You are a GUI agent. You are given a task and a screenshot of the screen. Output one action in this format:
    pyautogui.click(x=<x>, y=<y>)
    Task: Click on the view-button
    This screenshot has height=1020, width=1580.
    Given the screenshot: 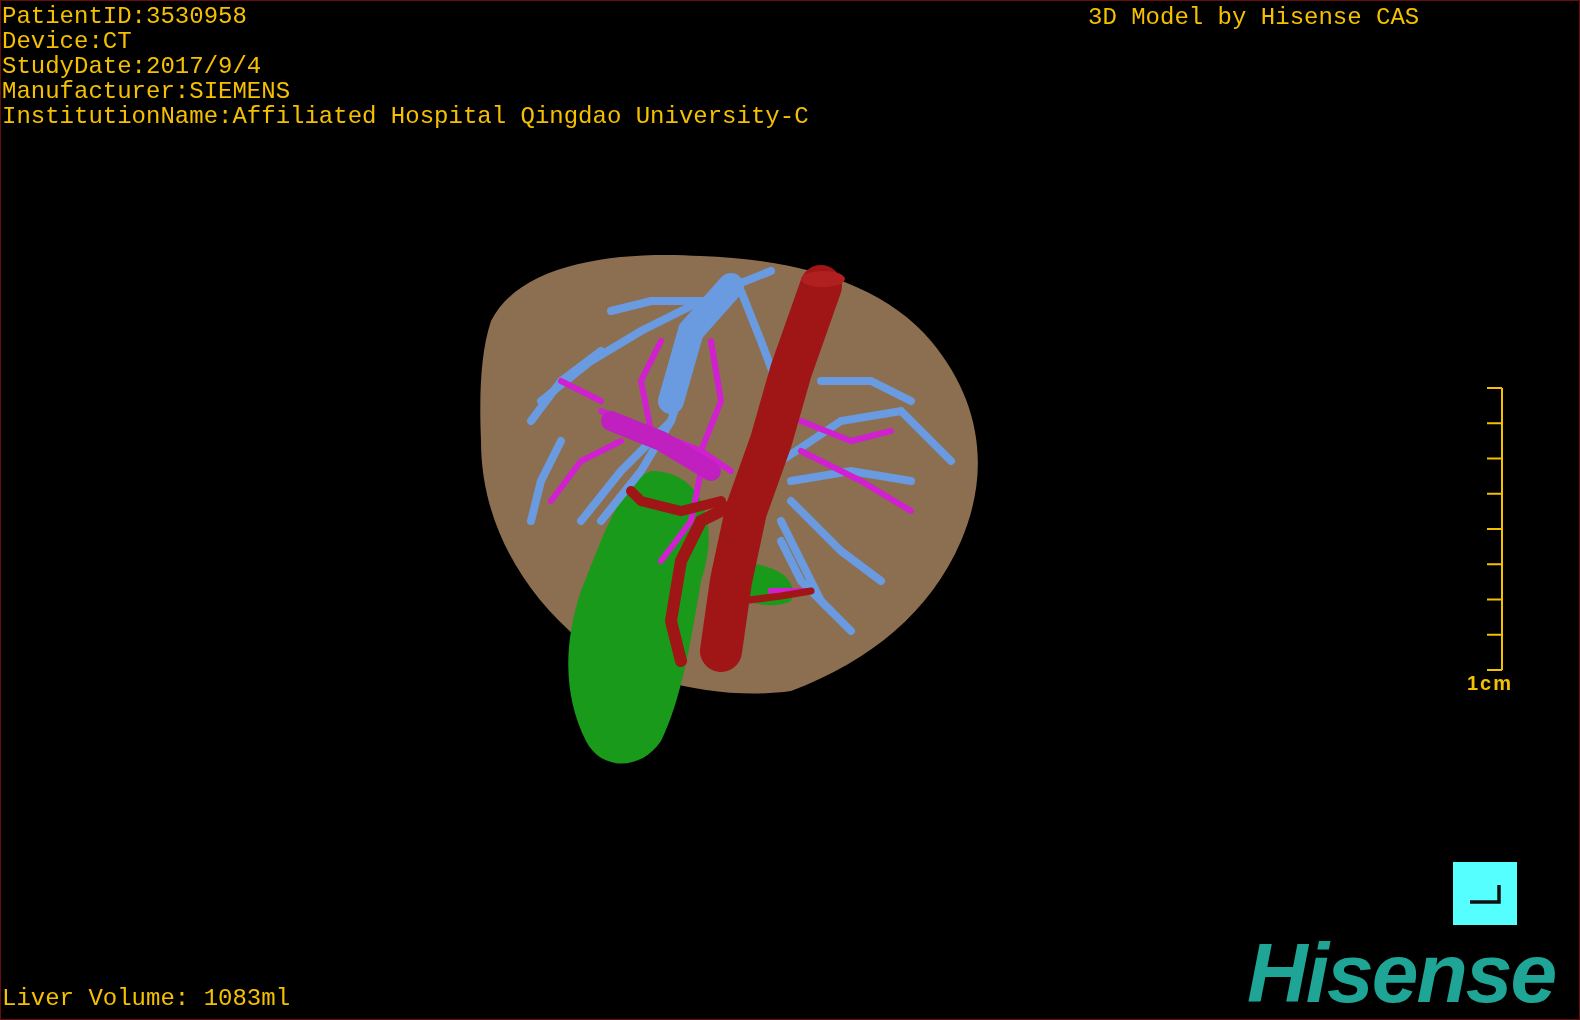 What is the action you would take?
    pyautogui.click(x=1485, y=893)
    